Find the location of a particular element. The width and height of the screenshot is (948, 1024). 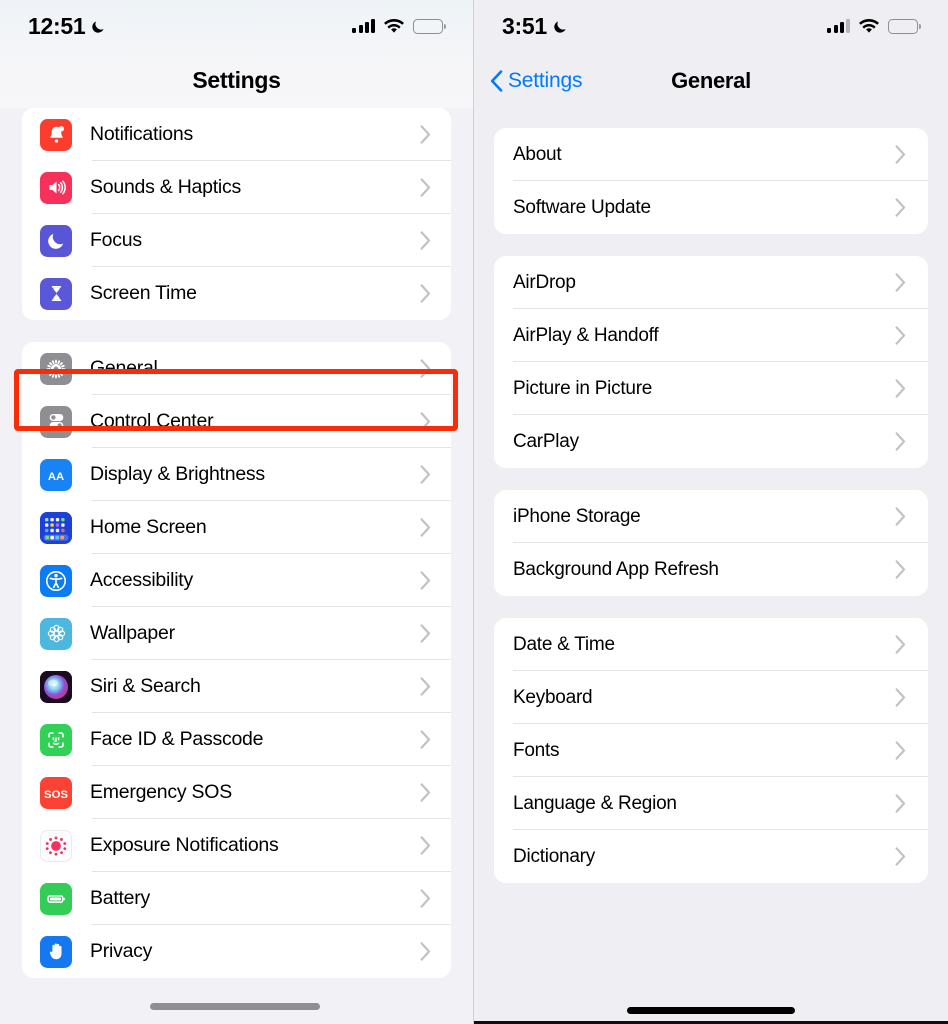

sidebar-item-label: Screen Time is located at coordinates (143, 293).